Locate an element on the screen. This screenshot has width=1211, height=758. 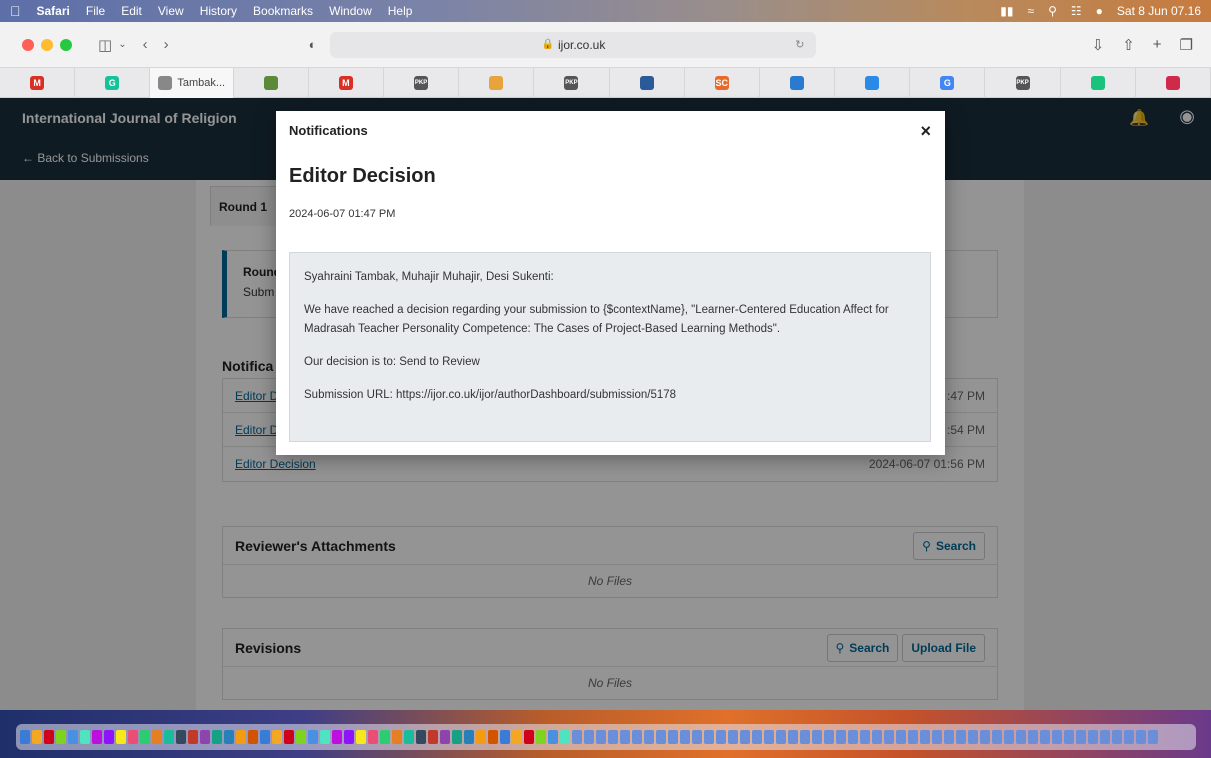
menu-bookmarks: Bookmarks is located at coordinates (283, 11).